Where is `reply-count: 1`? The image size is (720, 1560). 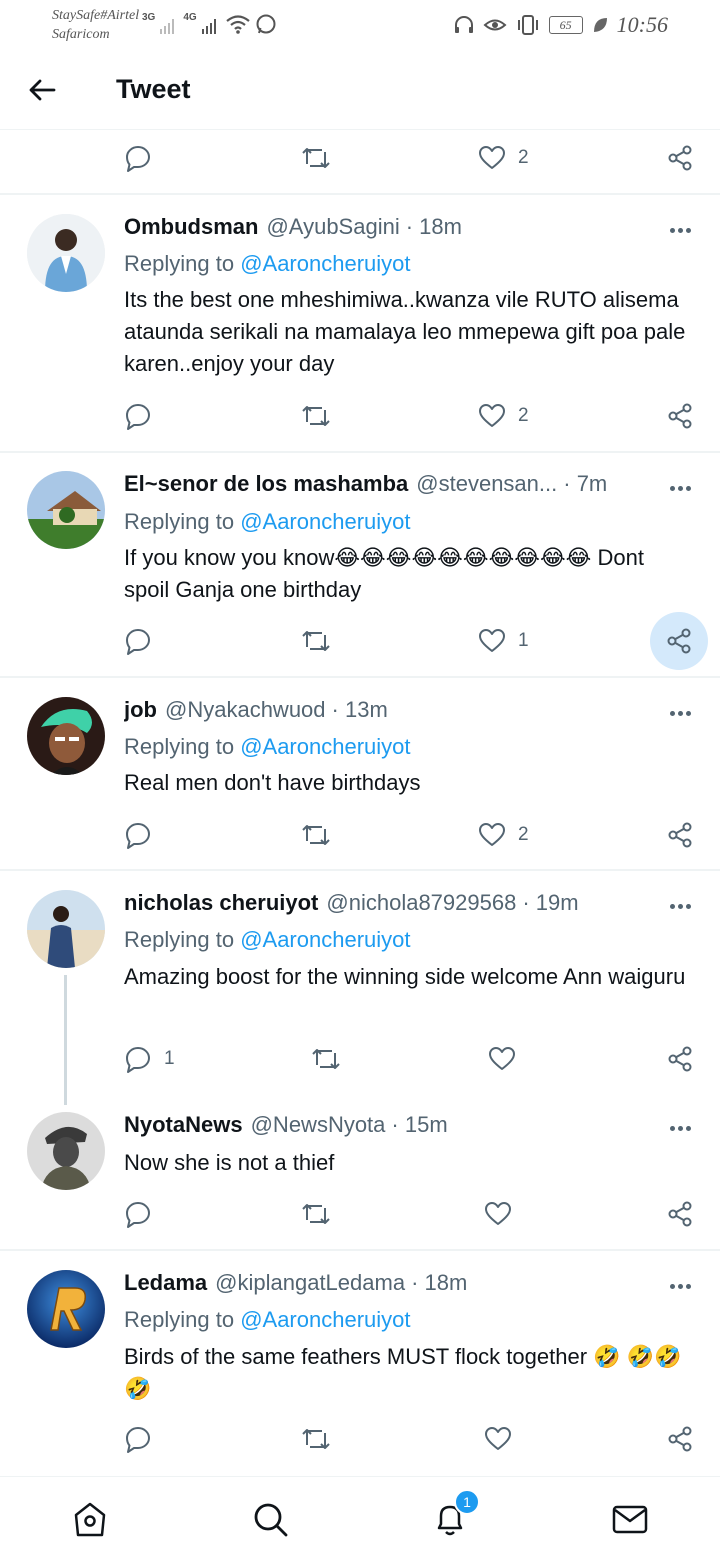
reply-count: 1 is located at coordinates (169, 1058).